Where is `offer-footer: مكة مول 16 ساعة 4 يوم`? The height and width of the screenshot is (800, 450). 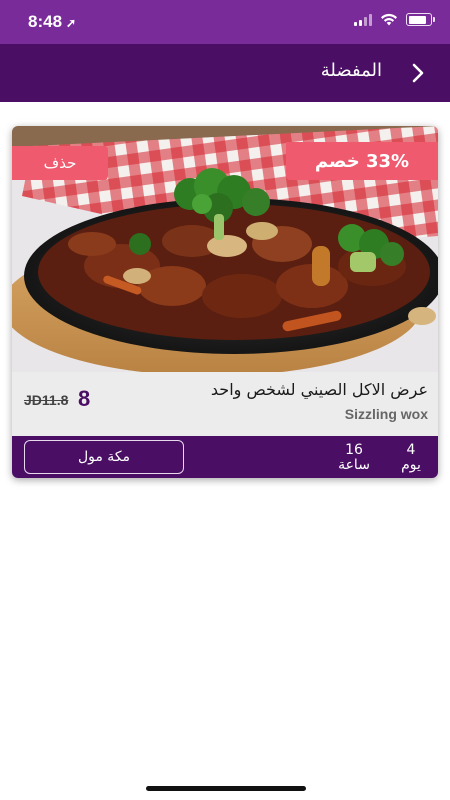 offer-footer: مكة مول 16 ساعة 4 يوم is located at coordinates (225, 457).